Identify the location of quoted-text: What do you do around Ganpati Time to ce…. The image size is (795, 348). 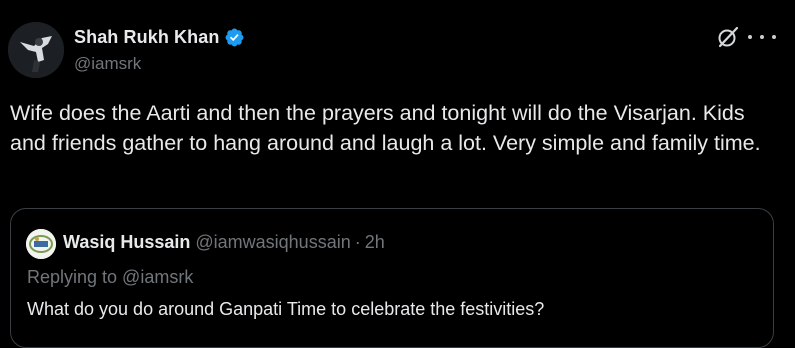
(286, 309).